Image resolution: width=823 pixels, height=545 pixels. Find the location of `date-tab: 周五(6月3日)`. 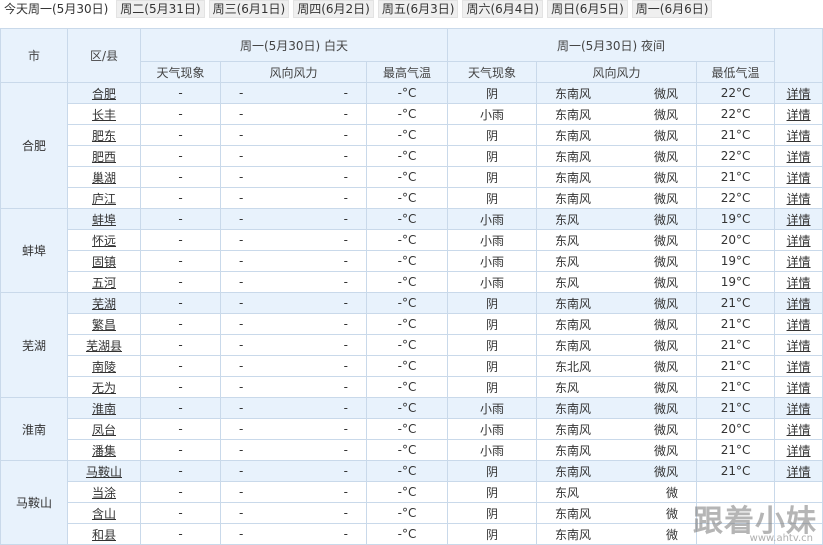

date-tab: 周五(6月3日) is located at coordinates (418, 9).